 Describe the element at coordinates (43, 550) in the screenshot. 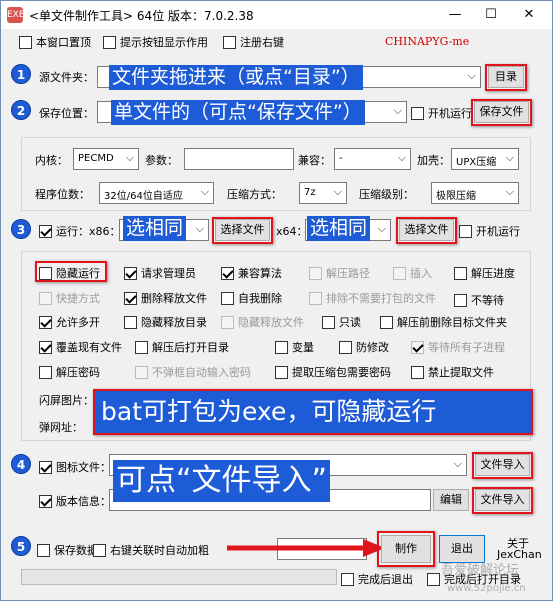

I see `save-data-checkbox` at that location.